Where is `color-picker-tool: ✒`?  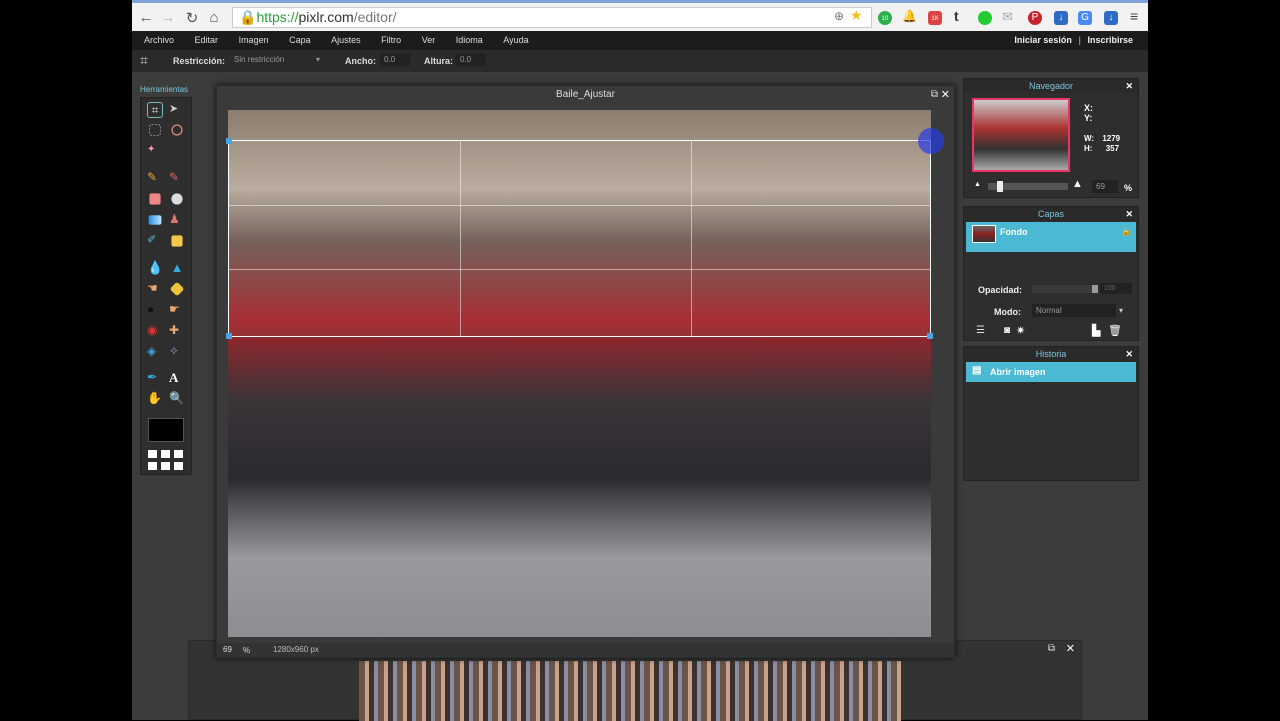 color-picker-tool: ✒ is located at coordinates (155, 378).